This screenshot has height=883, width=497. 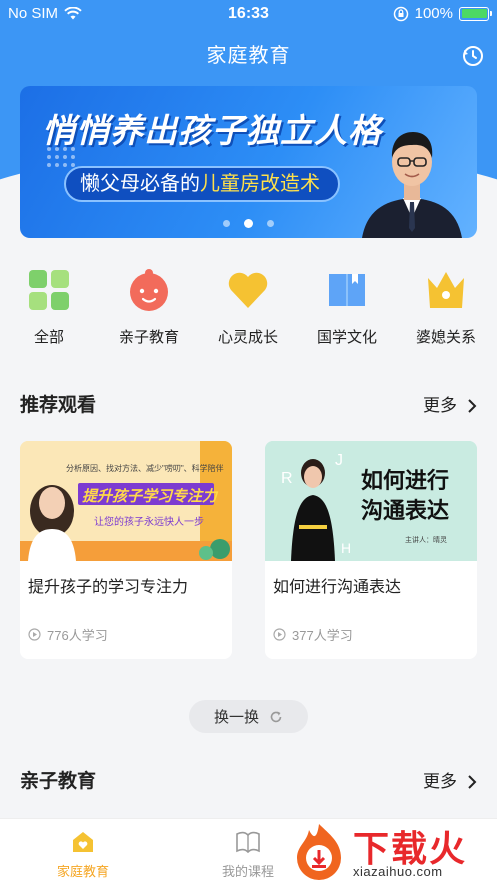 What do you see at coordinates (405, 480) in the screenshot?
I see `thumb-title-line1: 如何进行` at bounding box center [405, 480].